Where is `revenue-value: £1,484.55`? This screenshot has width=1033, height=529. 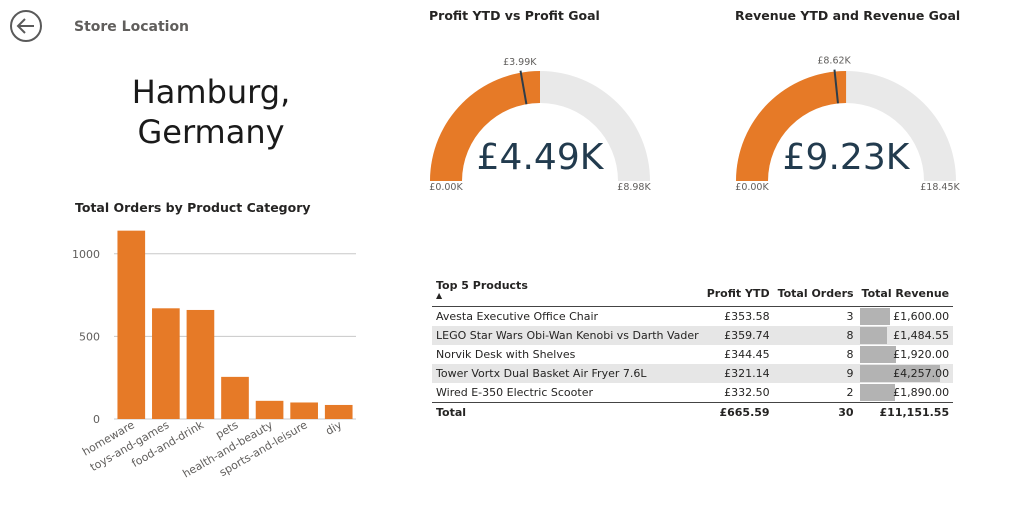 revenue-value: £1,484.55 is located at coordinates (921, 335).